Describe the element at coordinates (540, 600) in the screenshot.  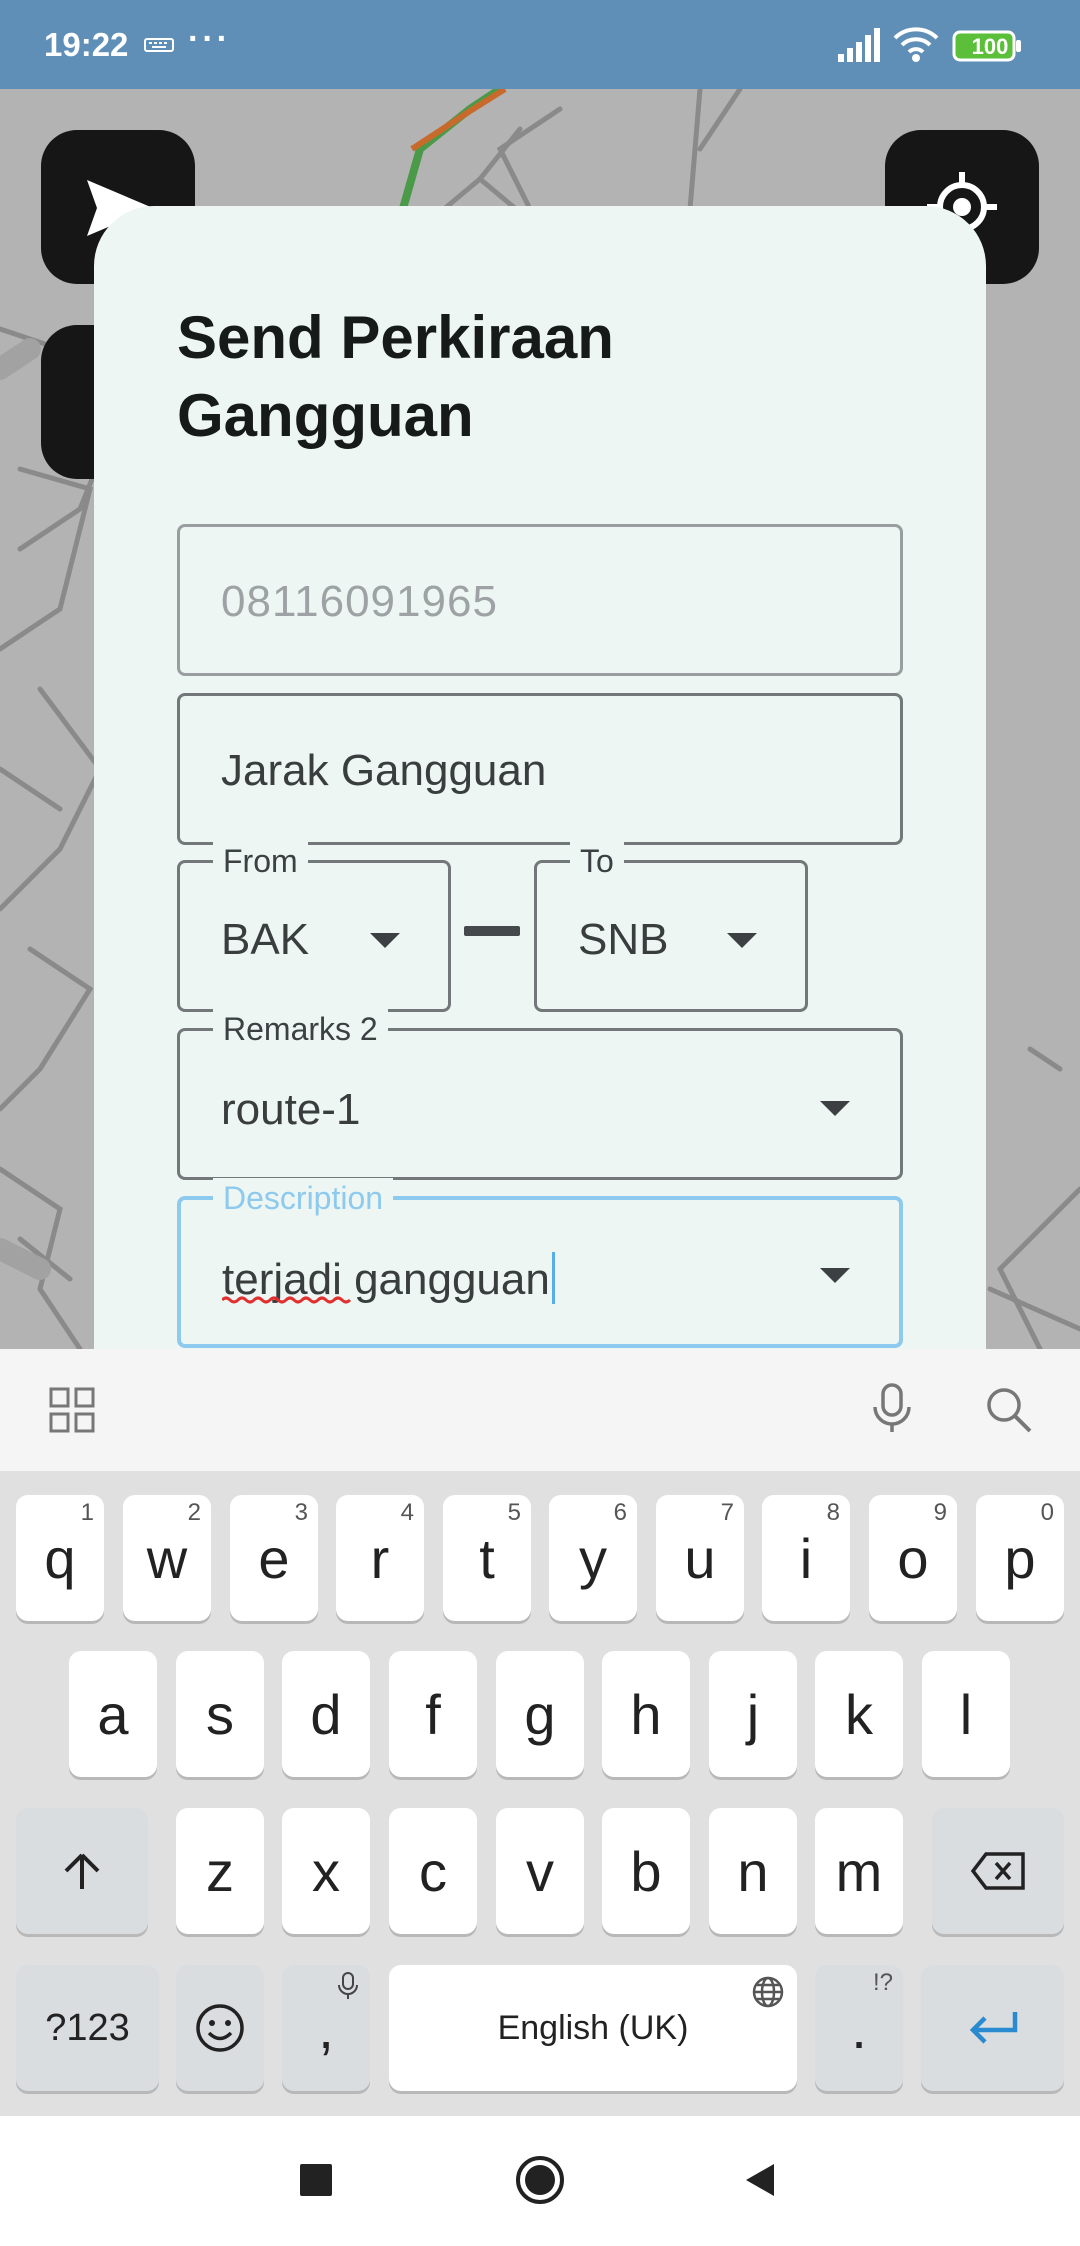
I see `phone-number-field: 08116091965` at that location.